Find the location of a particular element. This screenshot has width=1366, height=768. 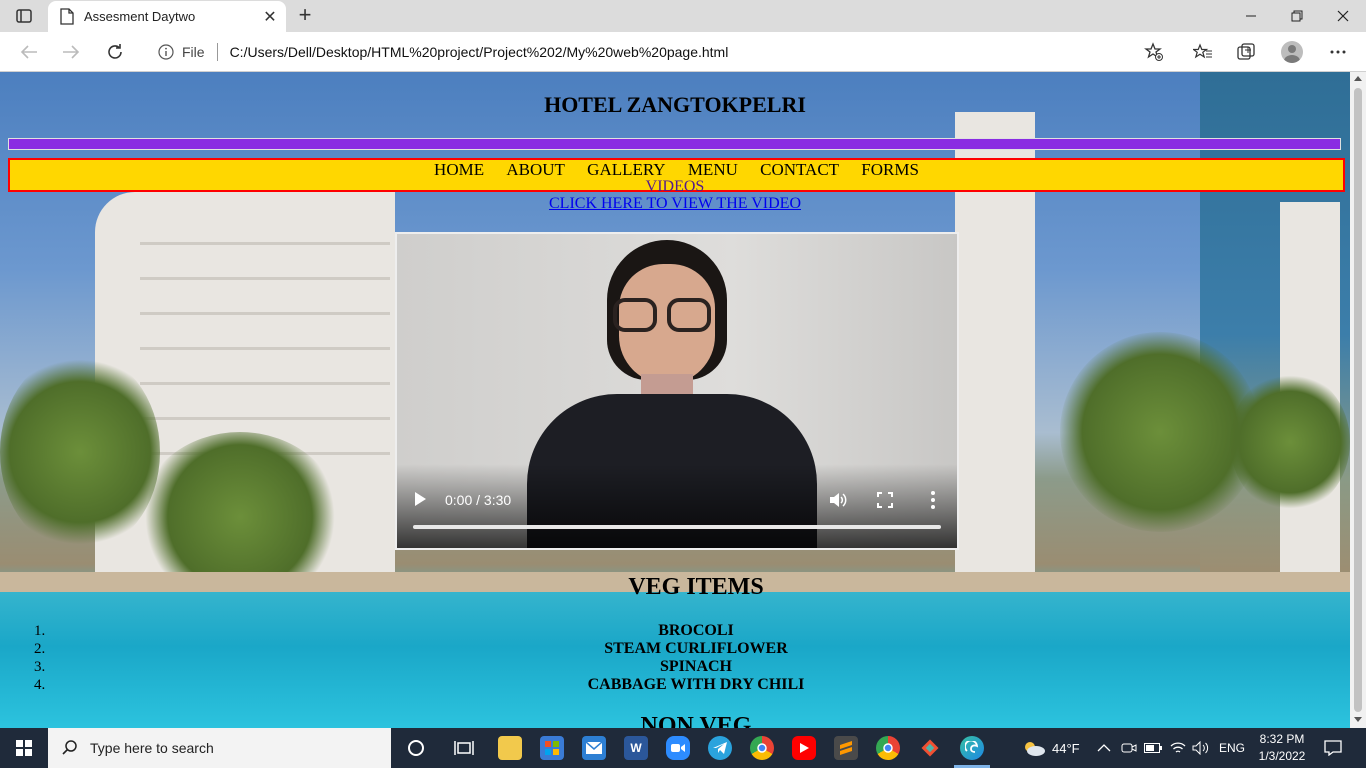

nav-gallery-link: GALLERY is located at coordinates (626, 170).